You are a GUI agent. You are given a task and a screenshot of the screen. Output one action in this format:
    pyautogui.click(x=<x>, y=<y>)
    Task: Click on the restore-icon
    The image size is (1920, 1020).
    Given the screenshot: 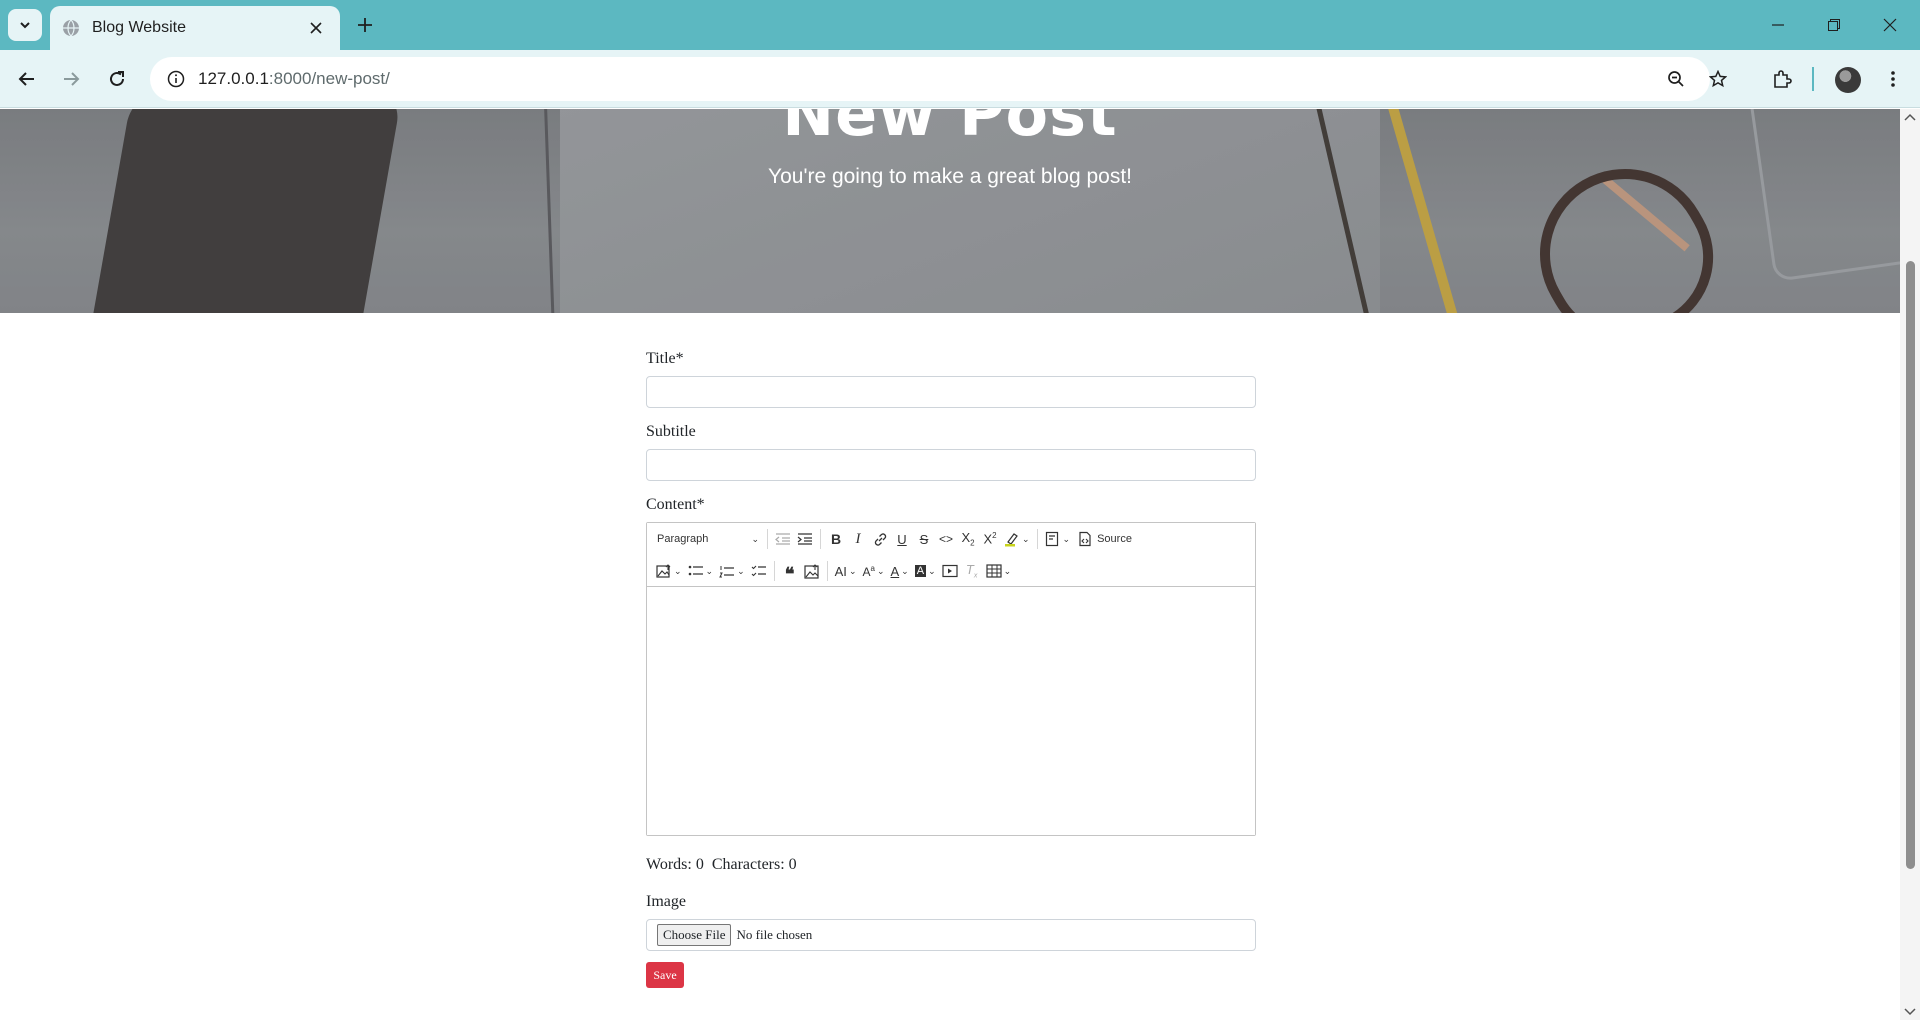 What is the action you would take?
    pyautogui.click(x=1834, y=25)
    